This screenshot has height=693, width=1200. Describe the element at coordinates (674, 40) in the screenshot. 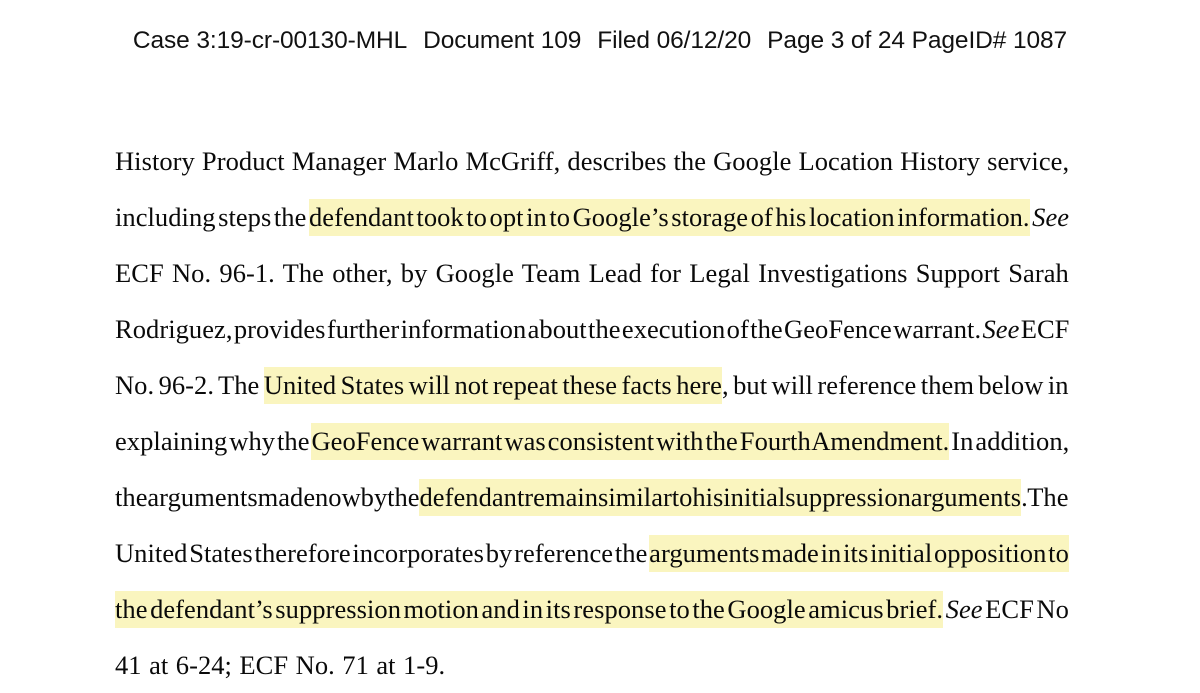

I see `header-filed-date: Filed 06/12/20` at that location.